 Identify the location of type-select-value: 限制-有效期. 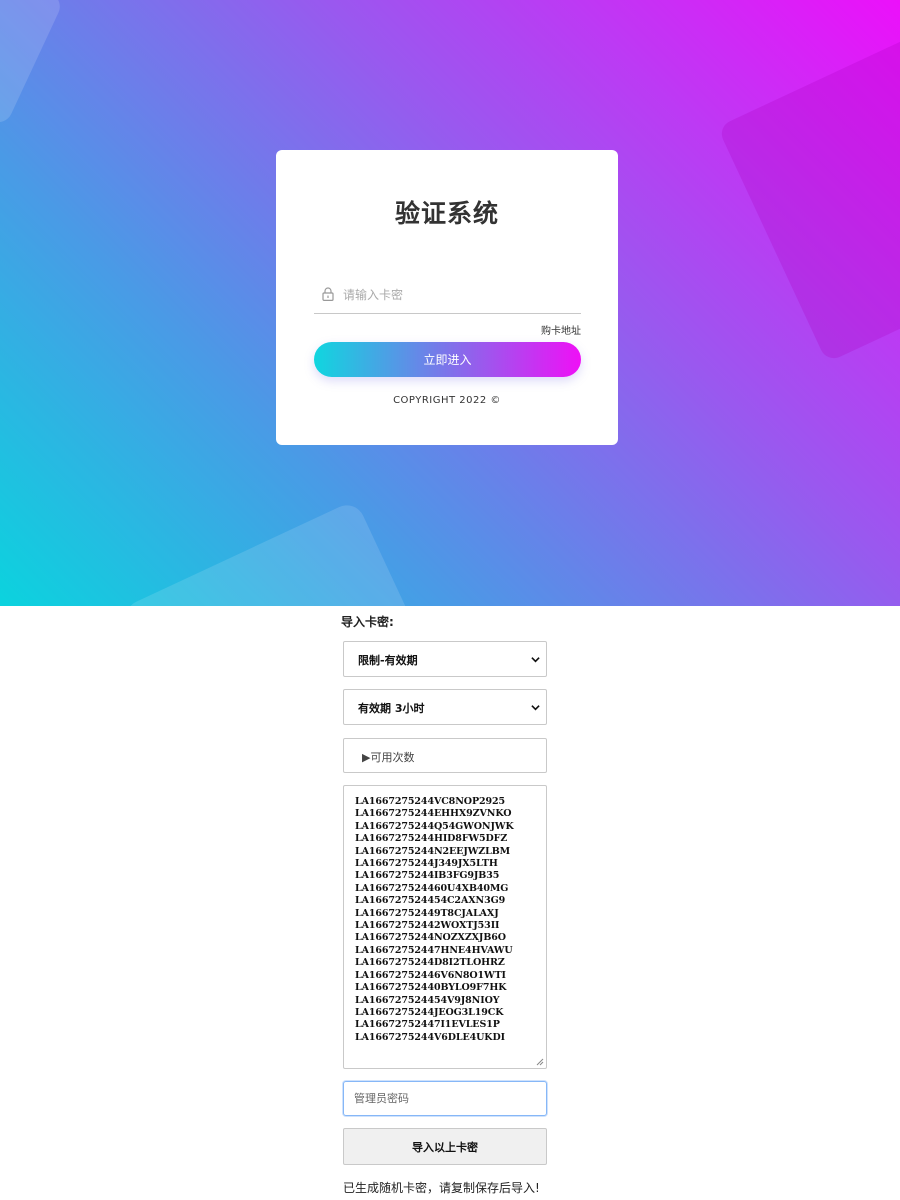
(388, 660).